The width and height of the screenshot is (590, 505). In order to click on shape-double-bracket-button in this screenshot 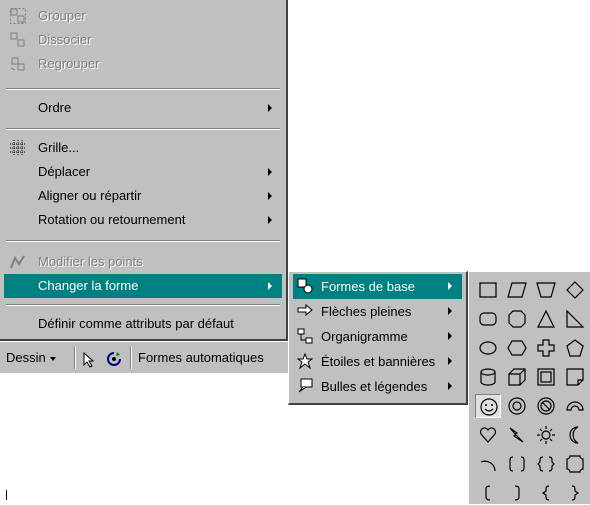, I will do `click(517, 464)`.